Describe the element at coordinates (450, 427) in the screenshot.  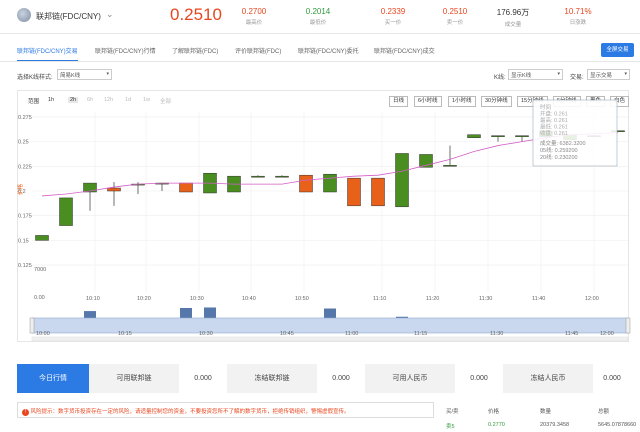
I see `orderbook-cell: 卖5` at that location.